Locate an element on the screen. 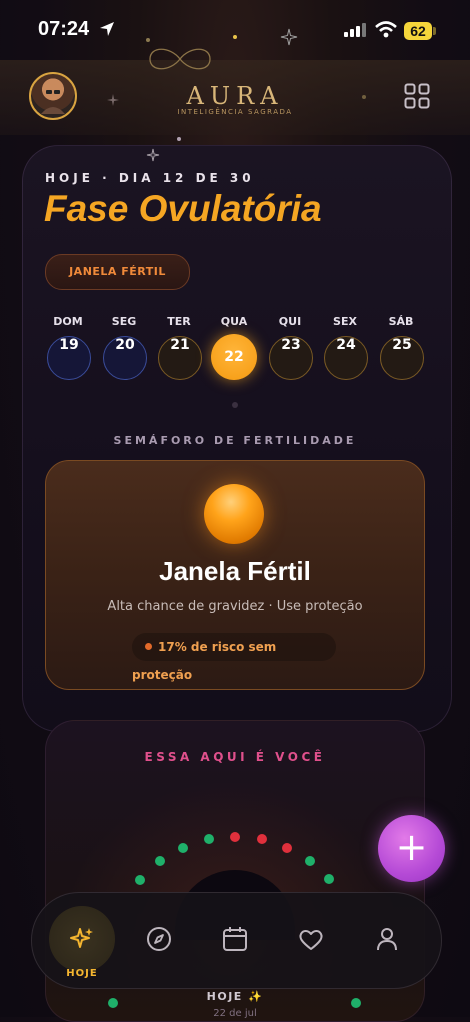  fertility-status: Janela Fértil is located at coordinates (235, 571).